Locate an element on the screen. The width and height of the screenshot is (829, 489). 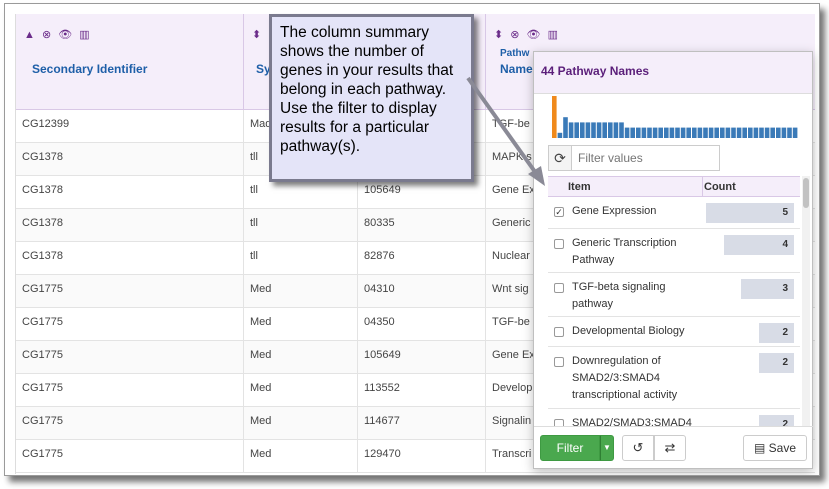
invert-selection-icon: ⇄ is located at coordinates (670, 448).